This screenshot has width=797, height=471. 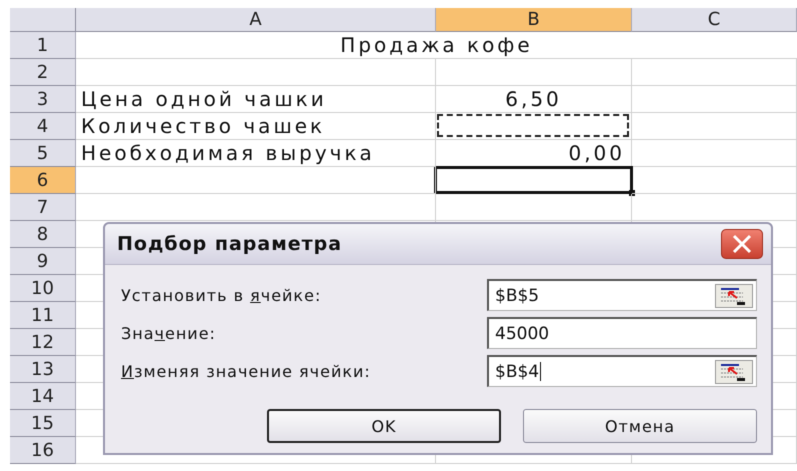 What do you see at coordinates (229, 244) in the screenshot?
I see `dialog-title: Подбор параметра` at bounding box center [229, 244].